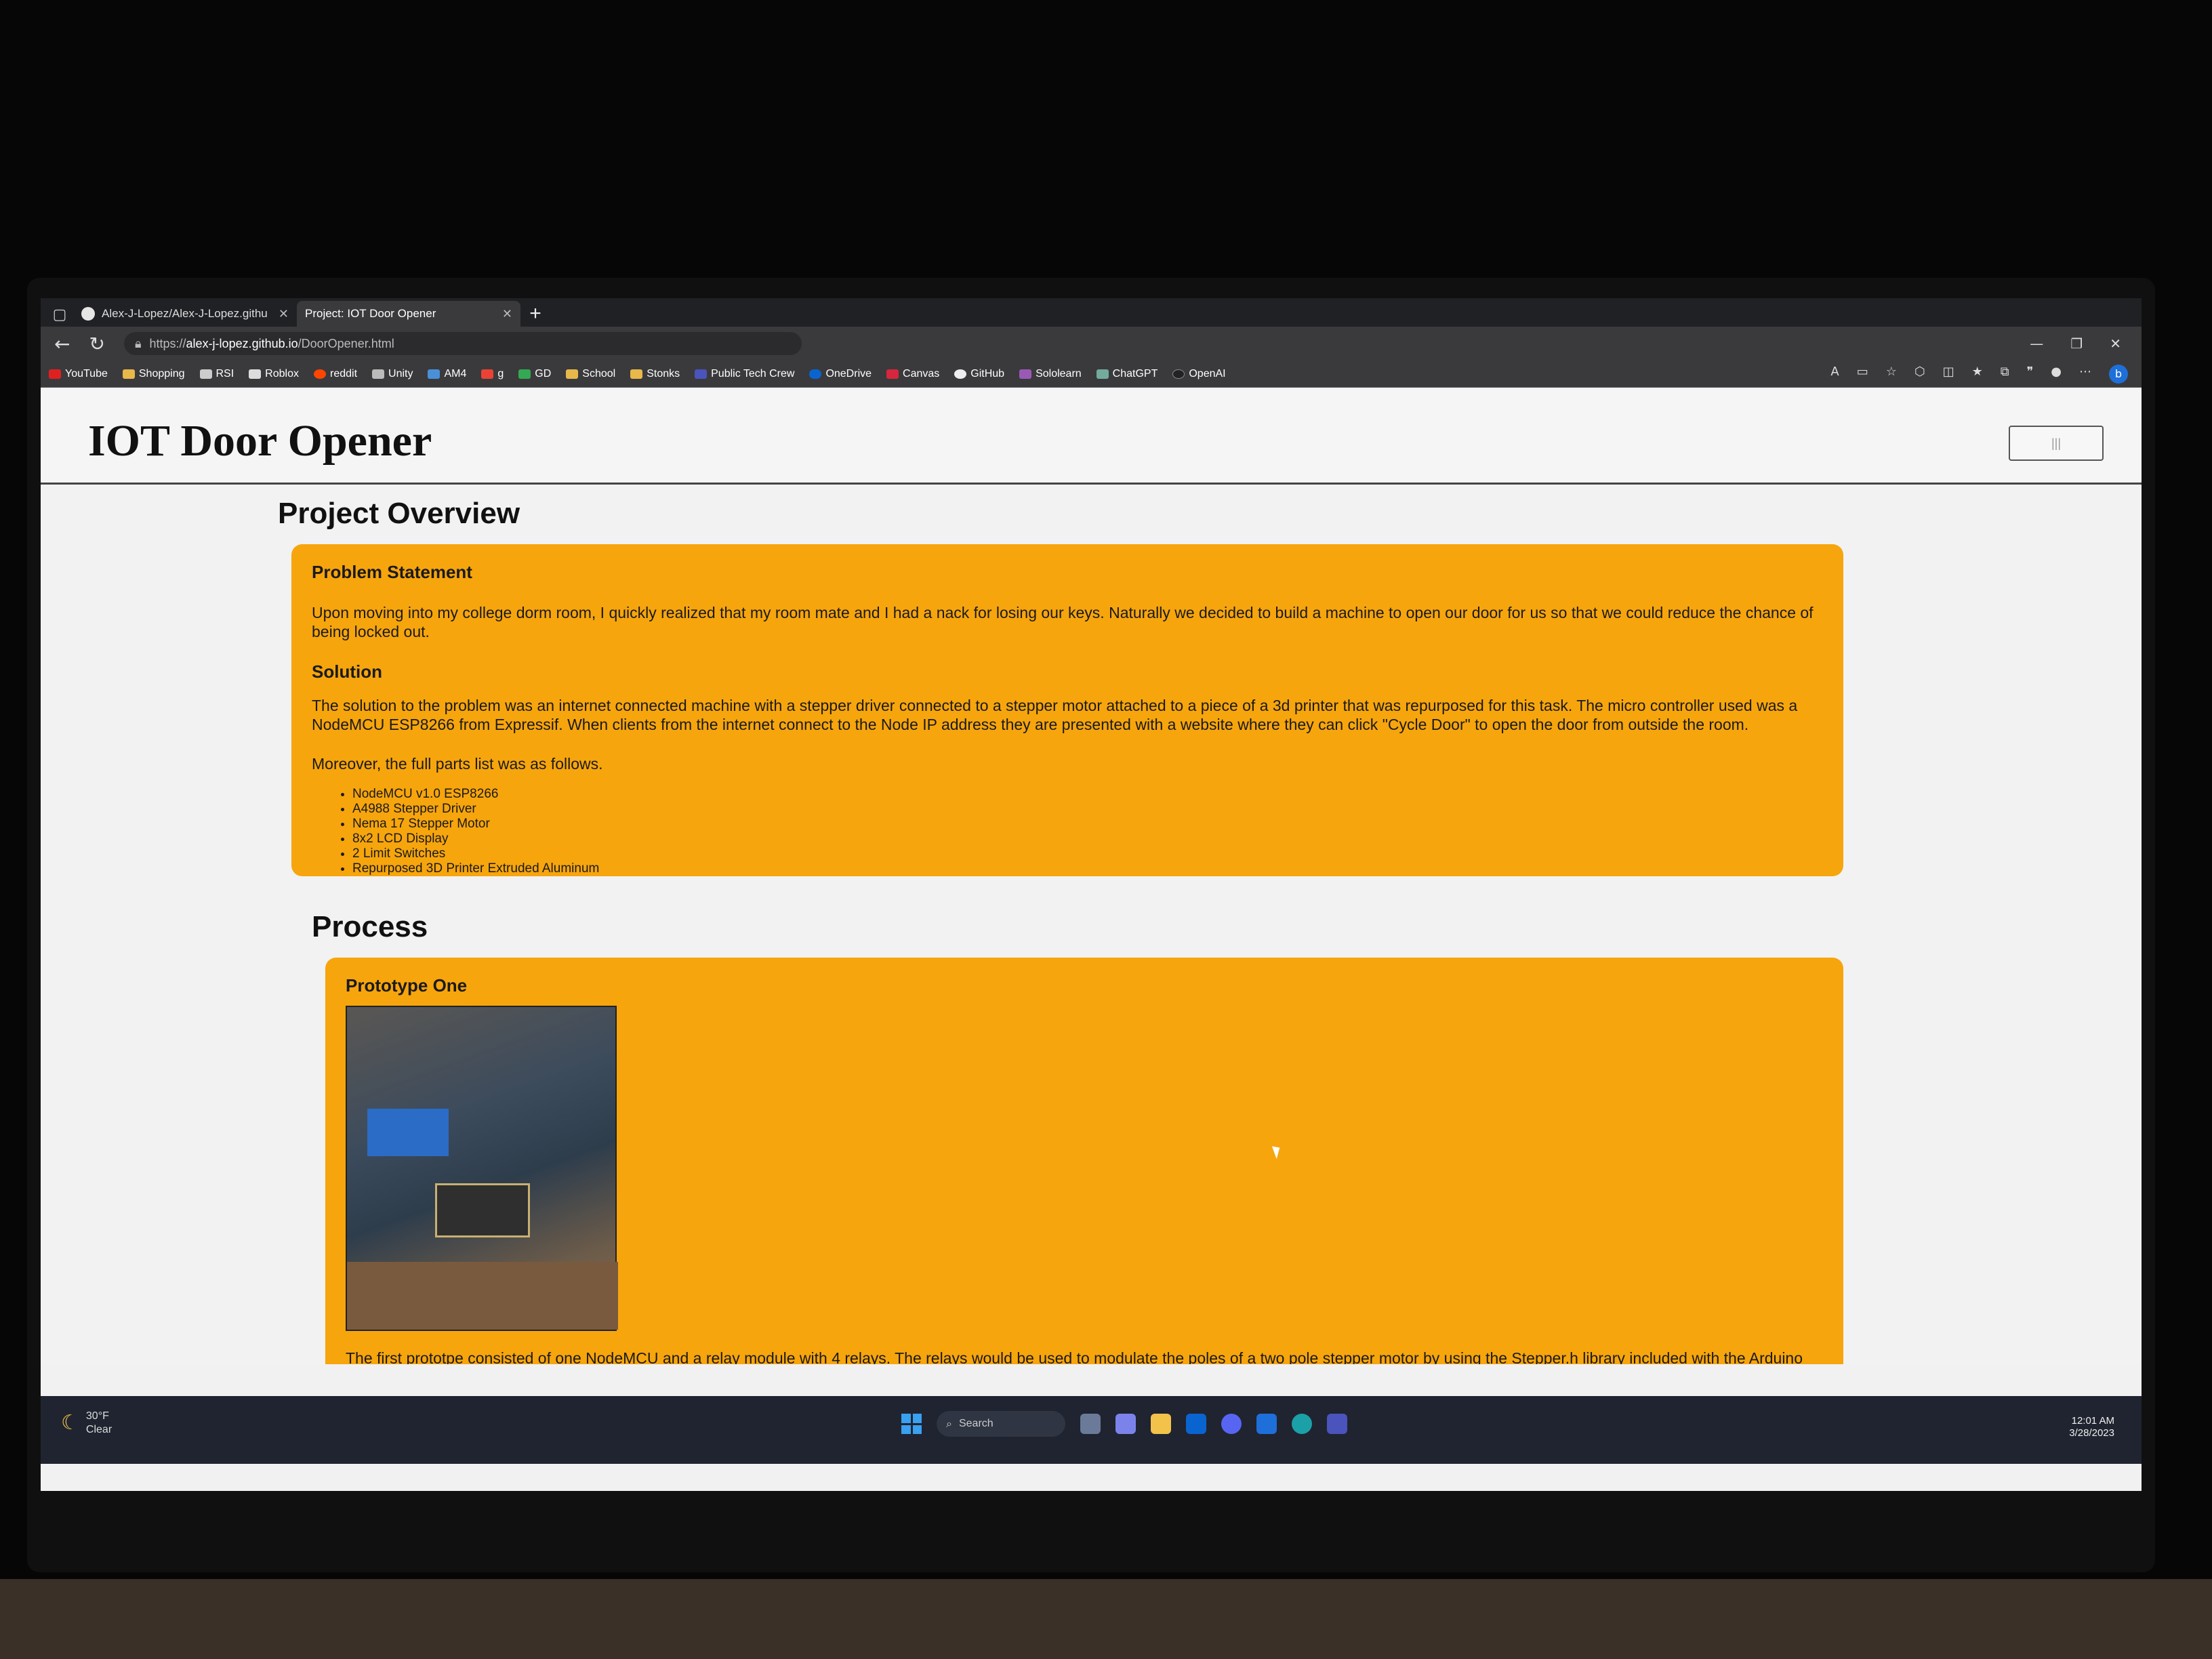 Image resolution: width=2212 pixels, height=1659 pixels. I want to click on immersive-reader-icon: ▭, so click(1862, 375).